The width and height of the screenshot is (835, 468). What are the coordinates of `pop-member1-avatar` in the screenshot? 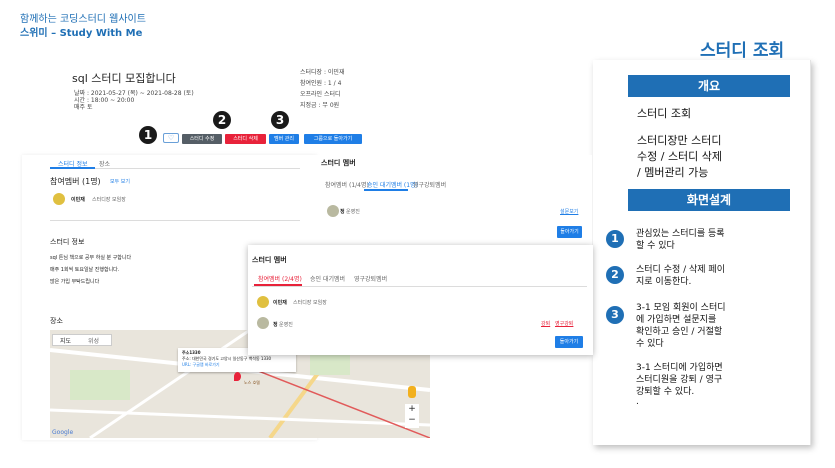 It's located at (263, 302).